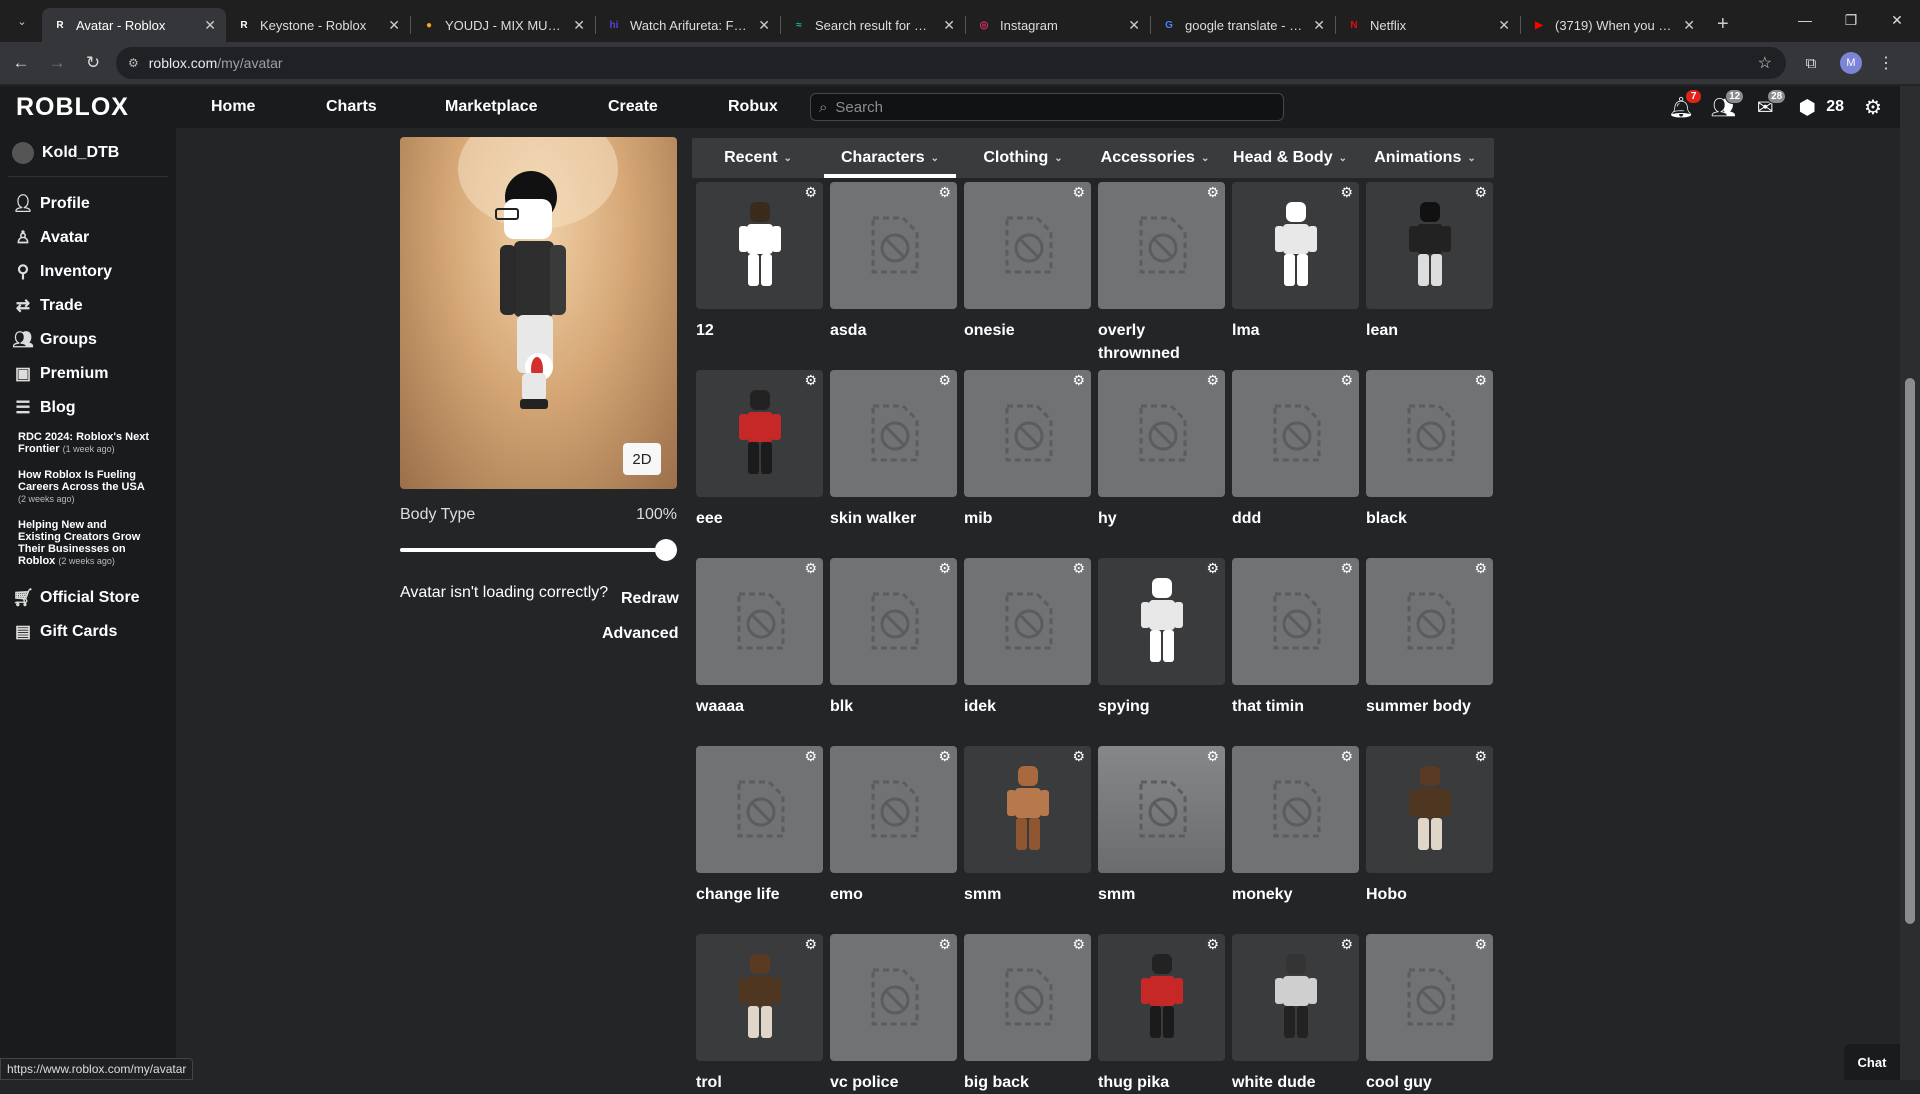  Describe the element at coordinates (1295, 518) in the screenshot. I see `character-name: ddd` at that location.